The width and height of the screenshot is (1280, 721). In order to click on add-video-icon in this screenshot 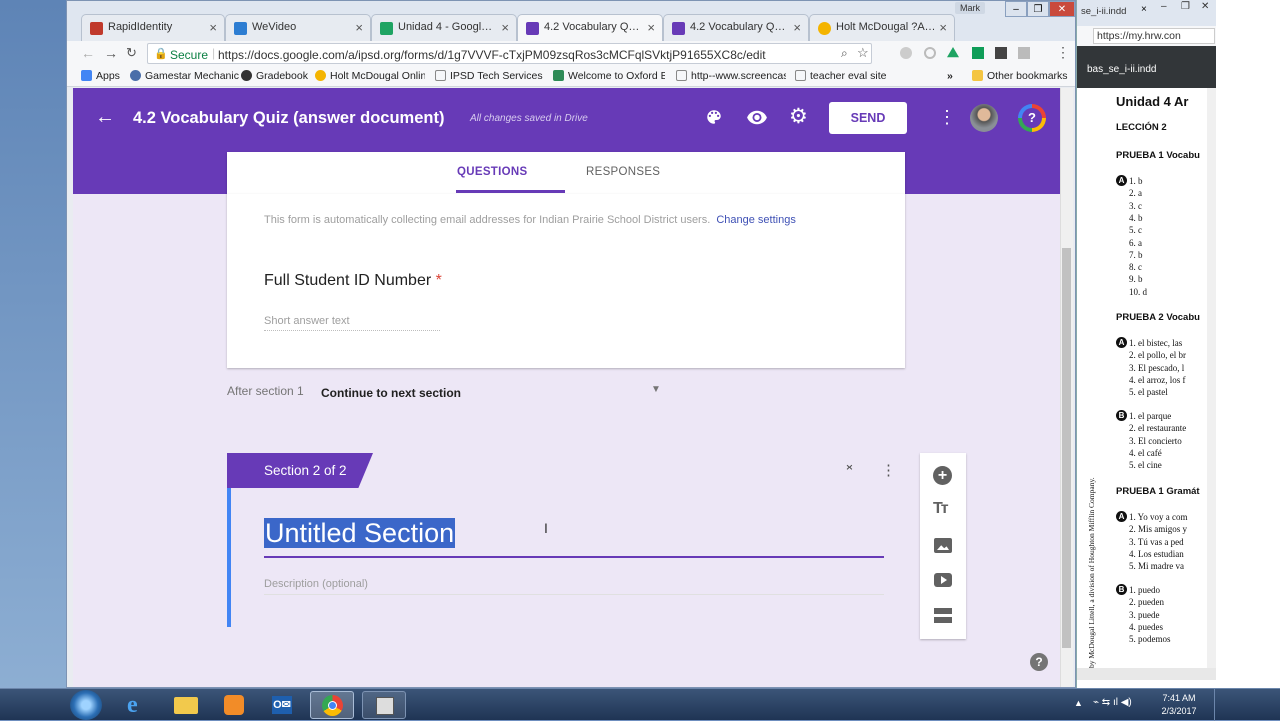, I will do `click(943, 580)`.